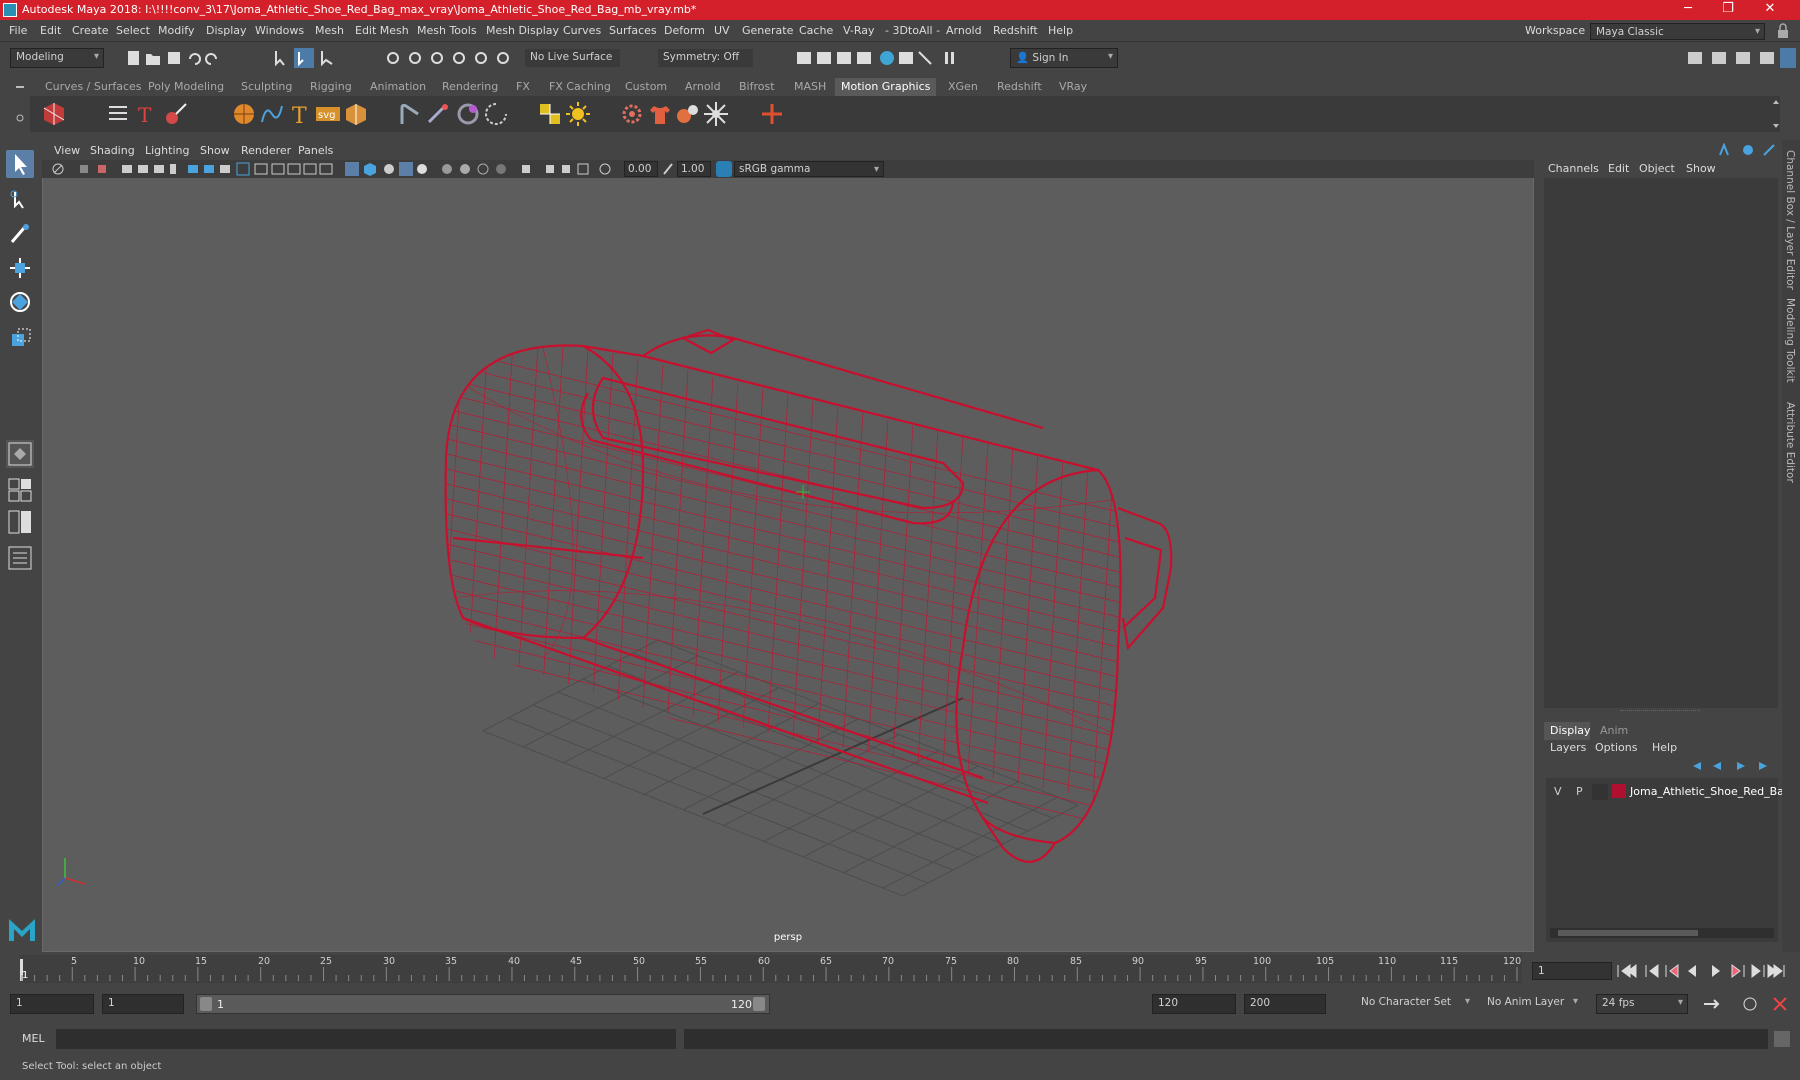  I want to click on layer-tab-display: Display, so click(1567, 731).